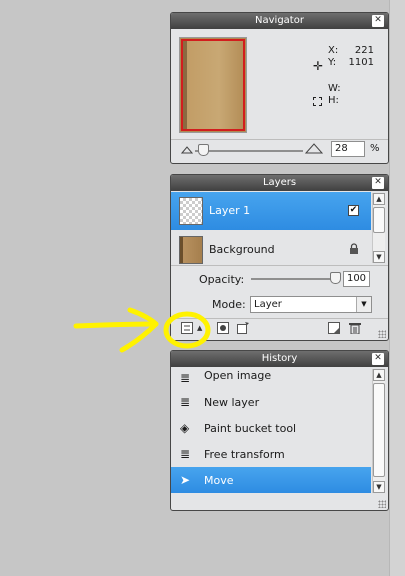 Image resolution: width=405 pixels, height=576 pixels. I want to click on blend-mode-select: Layer ▼, so click(311, 304).